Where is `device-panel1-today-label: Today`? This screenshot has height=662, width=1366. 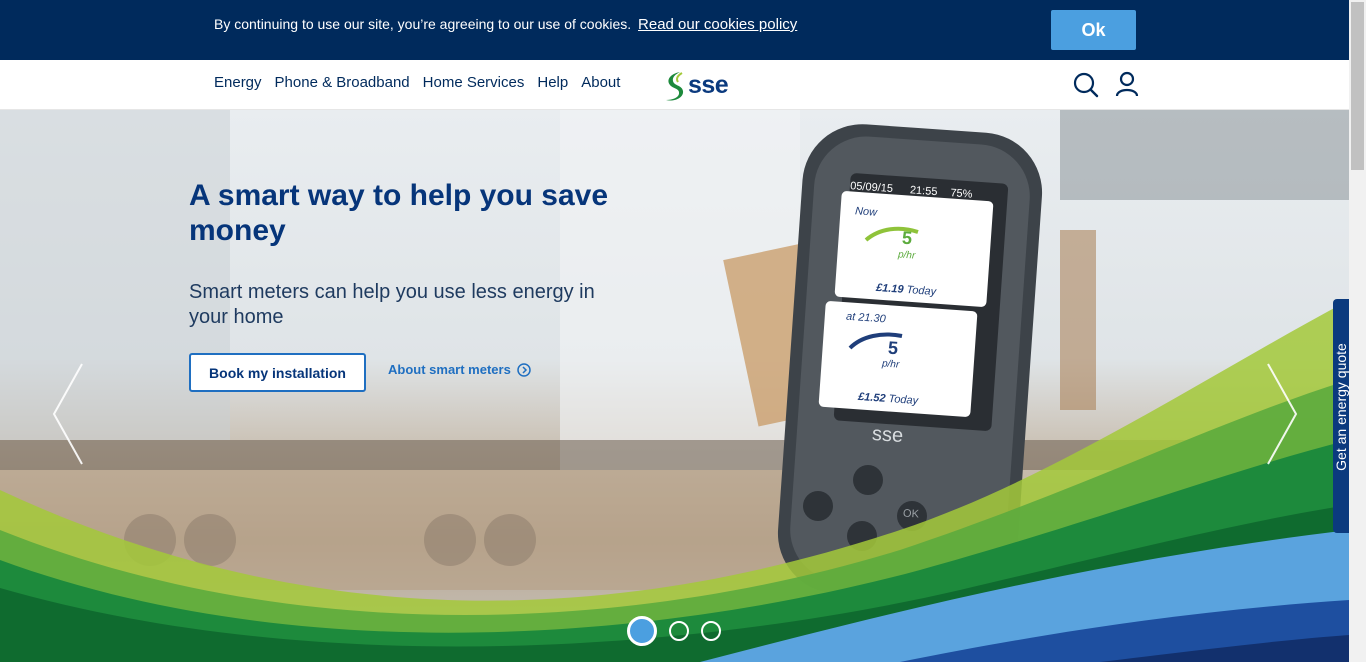
device-panel1-today-label: Today is located at coordinates (921, 291).